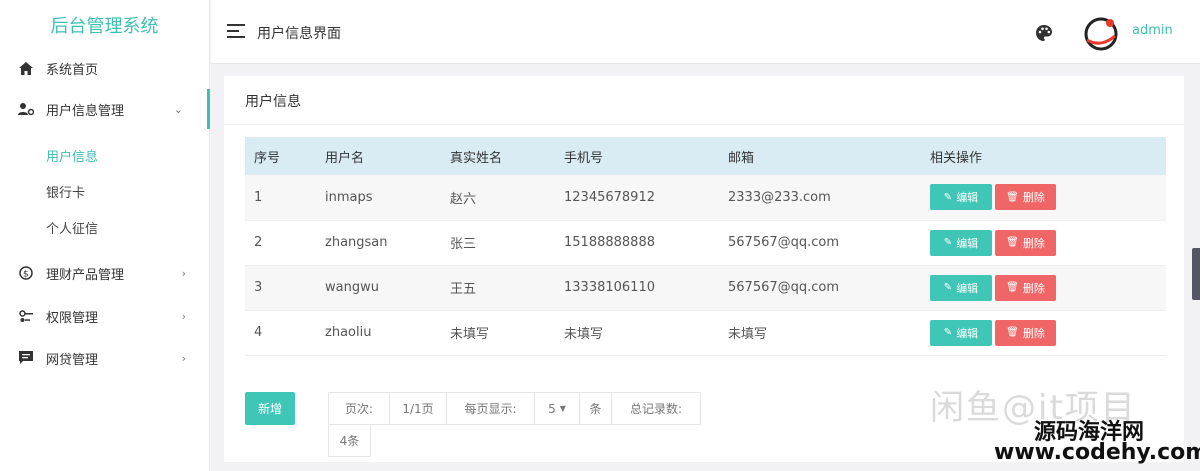 The height and width of the screenshot is (471, 1200). I want to click on column-header: 真实姓名, so click(476, 158).